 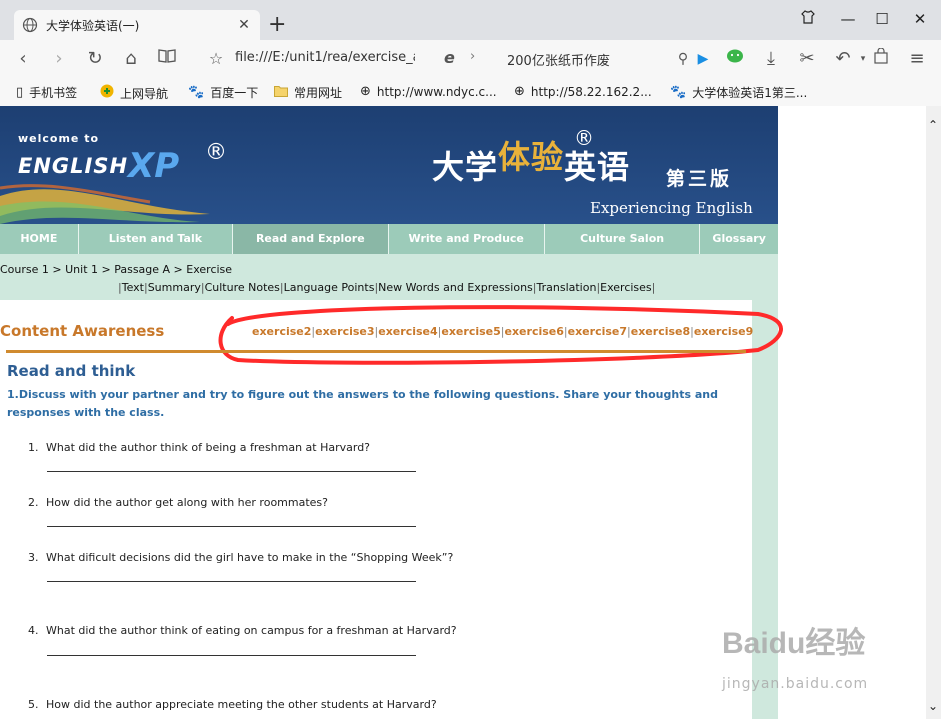 What do you see at coordinates (223, 92) in the screenshot?
I see `bookmark-item: 🐾 百度一下` at bounding box center [223, 92].